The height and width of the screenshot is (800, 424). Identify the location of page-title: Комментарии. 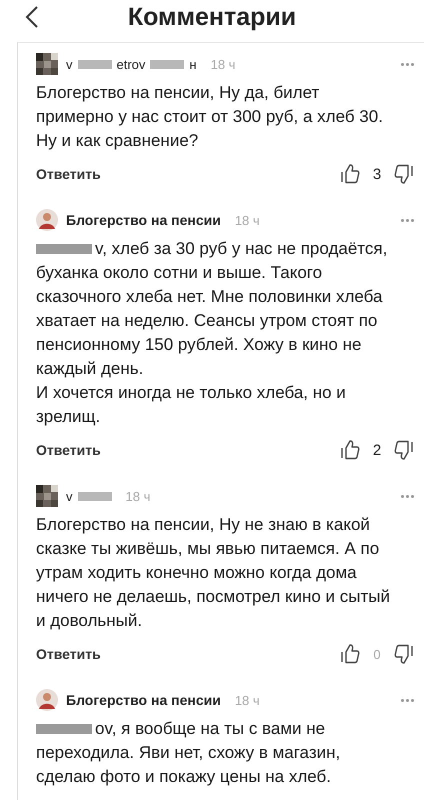
(212, 17).